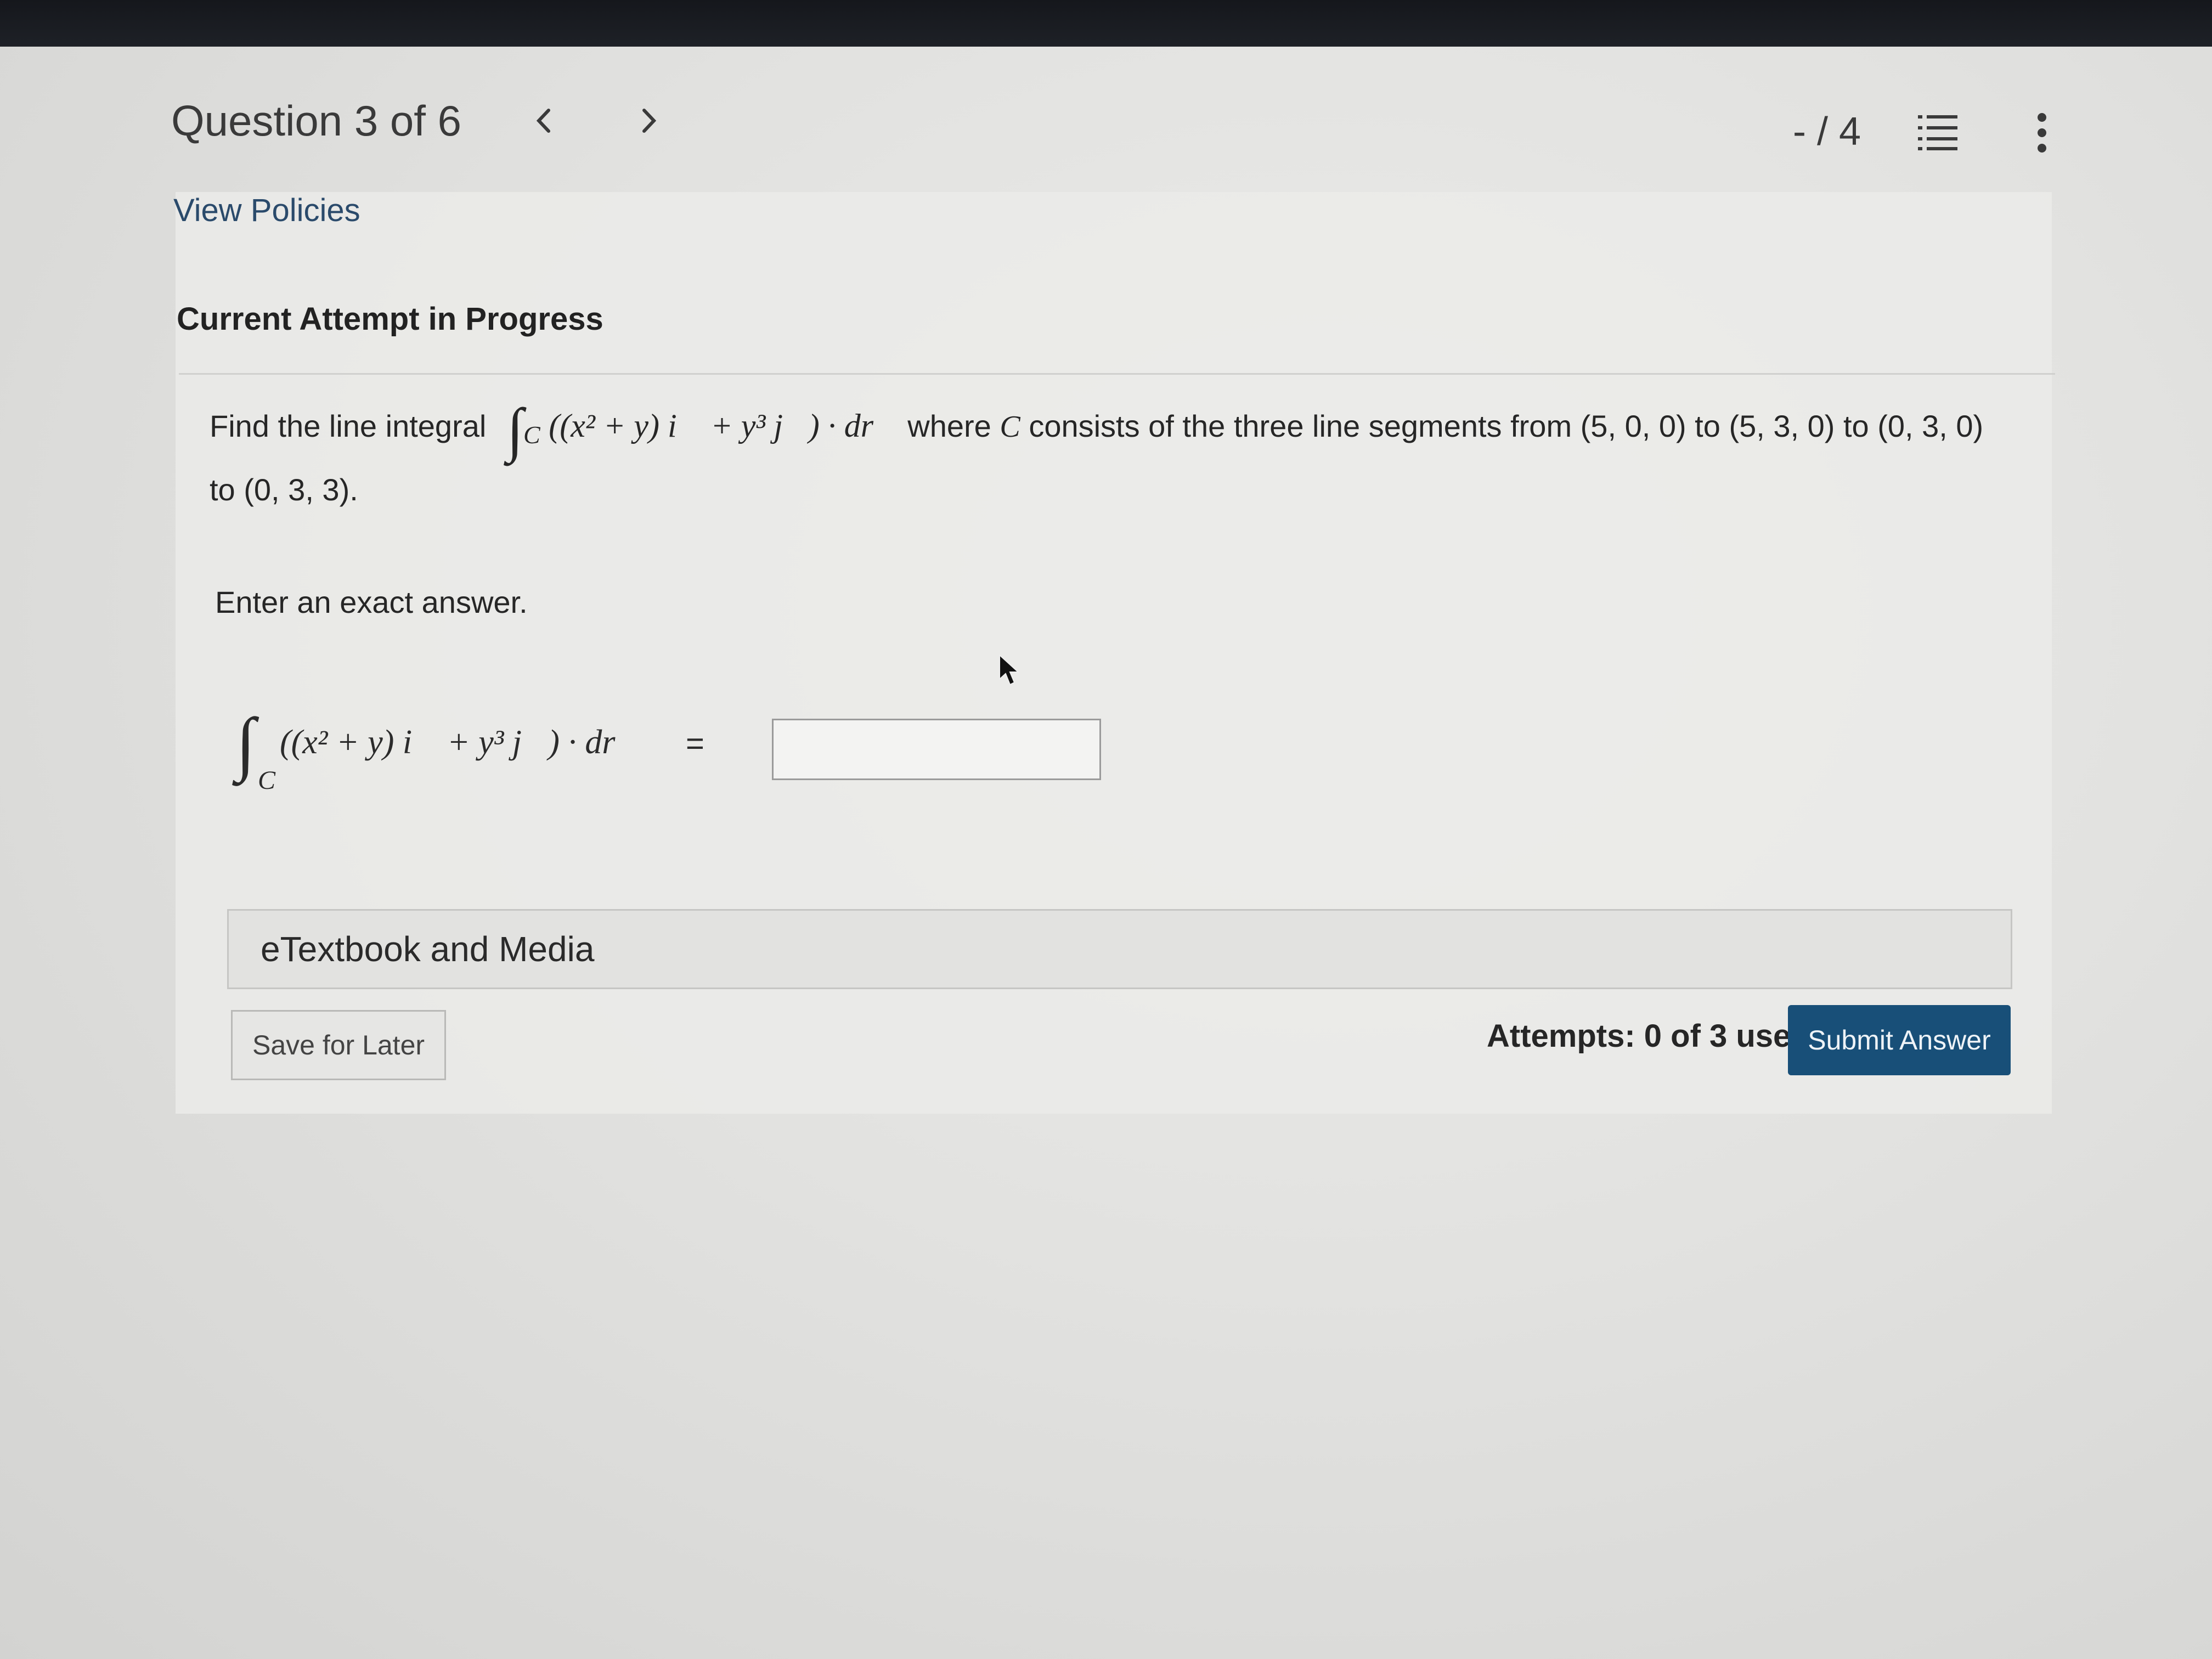  I want to click on integral-sign: ∫, so click(515, 429).